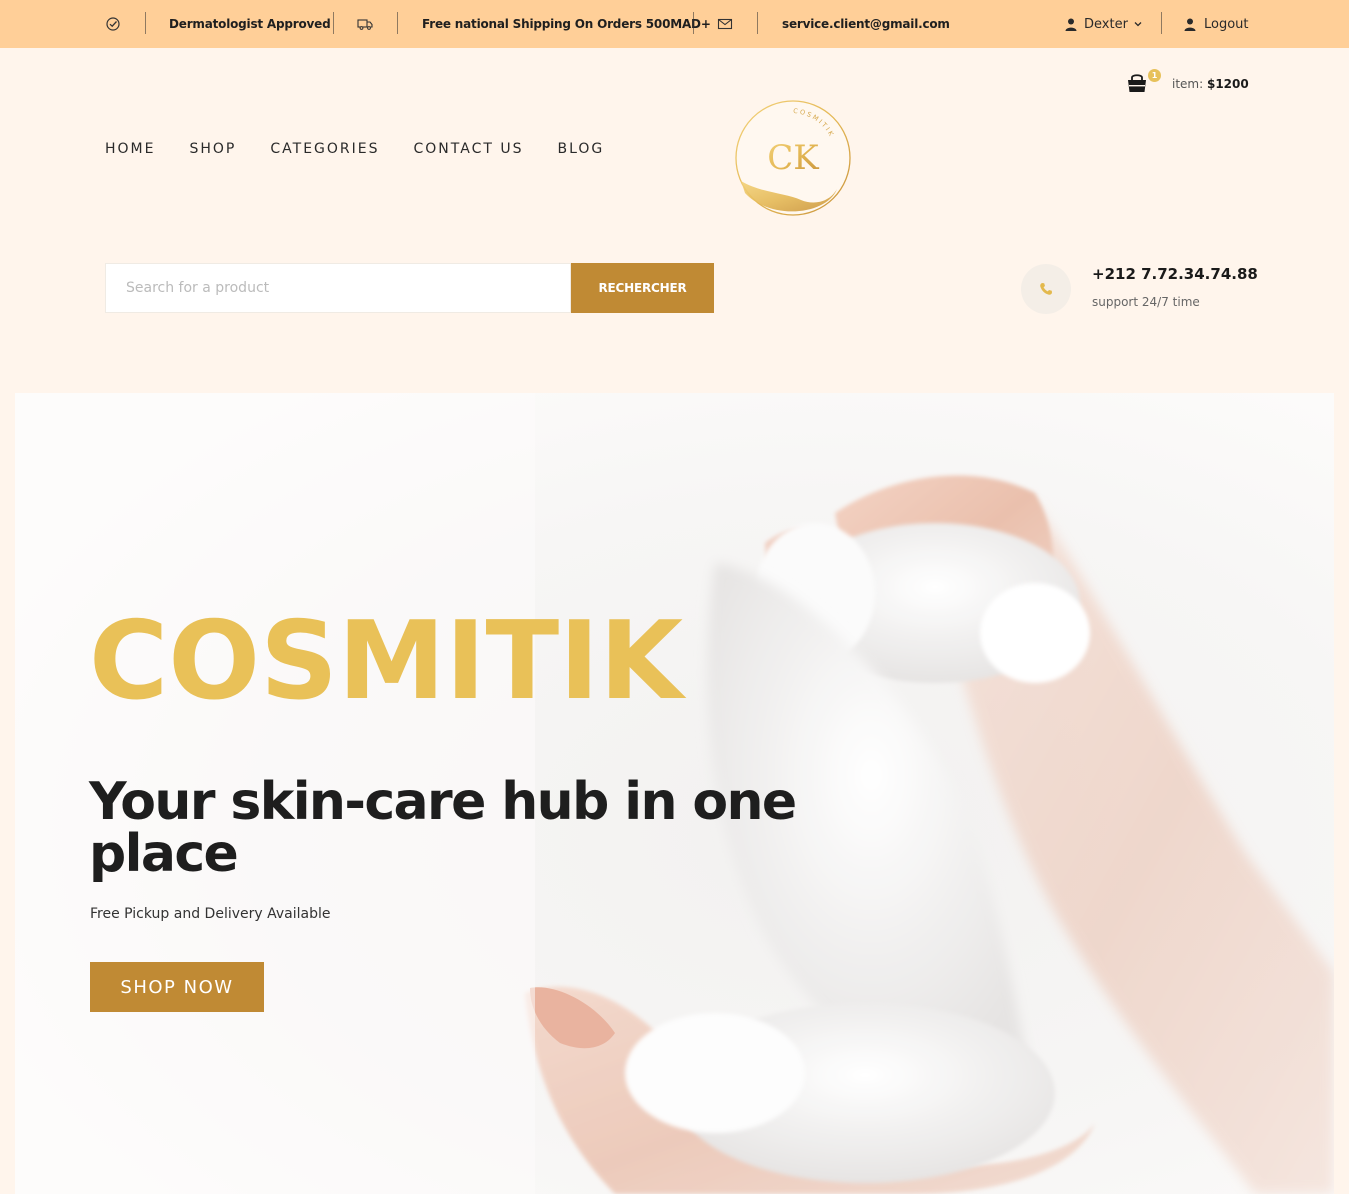  Describe the element at coordinates (580, 149) in the screenshot. I see `nav-blog: BLOG` at that location.